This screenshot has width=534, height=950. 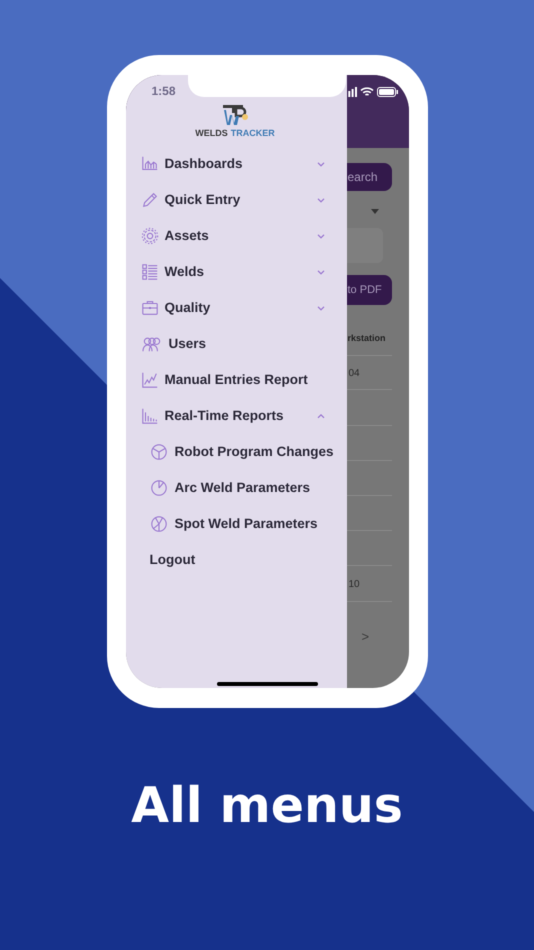 What do you see at coordinates (211, 133) in the screenshot?
I see `logo-text: WELDS` at bounding box center [211, 133].